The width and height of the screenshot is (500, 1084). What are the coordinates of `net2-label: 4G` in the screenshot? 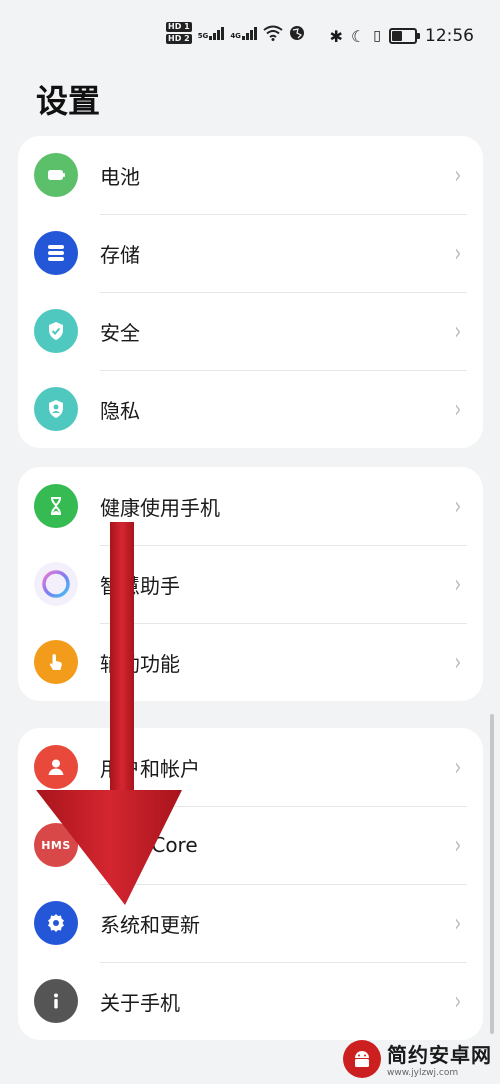 It's located at (235, 36).